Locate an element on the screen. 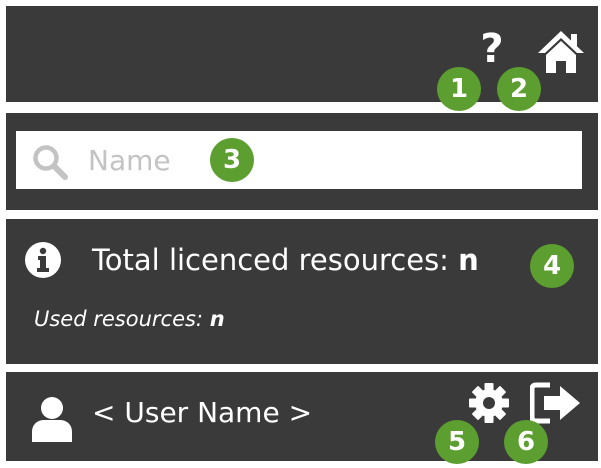  user-name: < User Name > is located at coordinates (202, 412).